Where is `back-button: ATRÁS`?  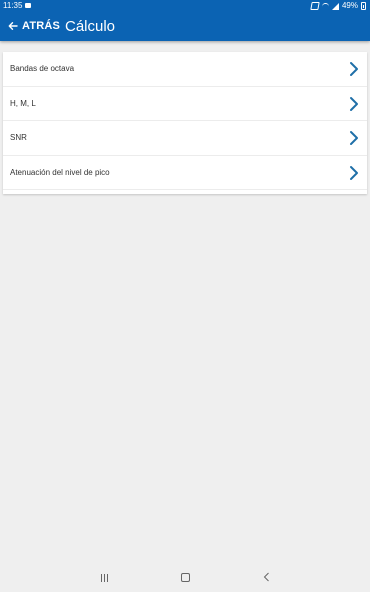
back-button: ATRÁS is located at coordinates (34, 26).